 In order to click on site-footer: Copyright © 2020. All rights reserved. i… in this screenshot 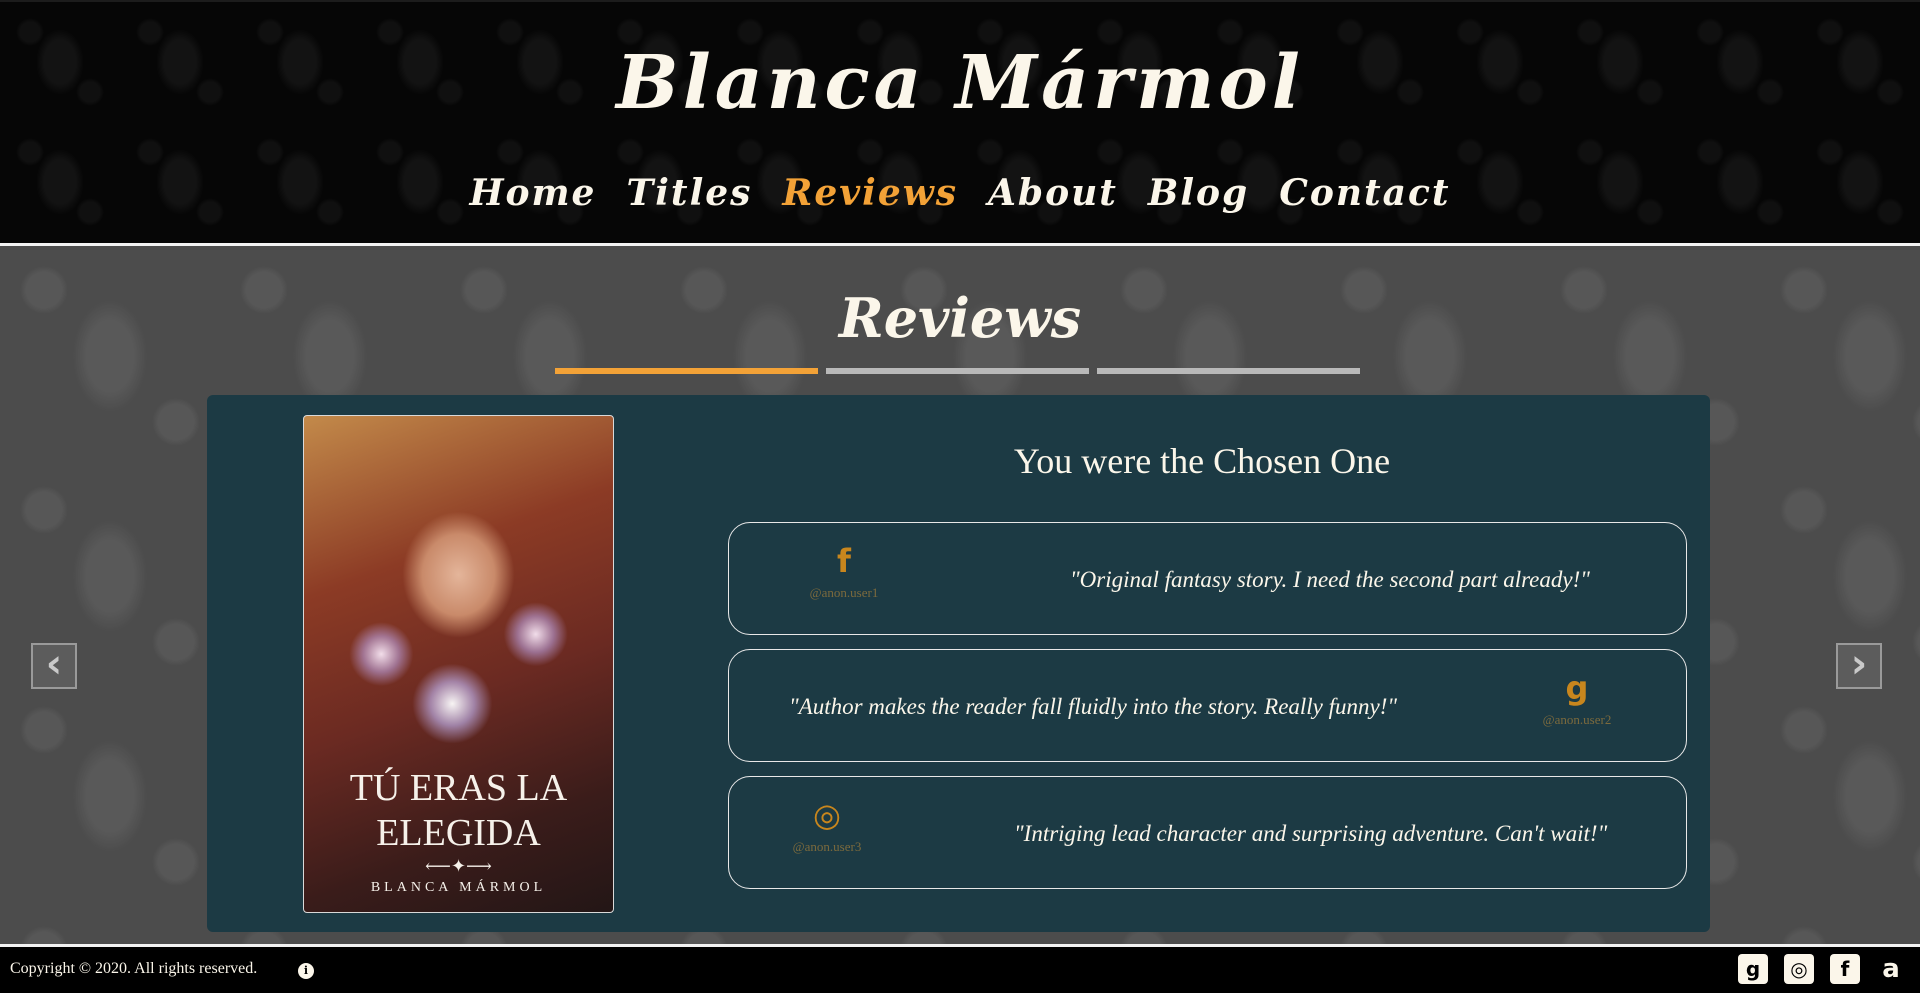, I will do `click(960, 968)`.